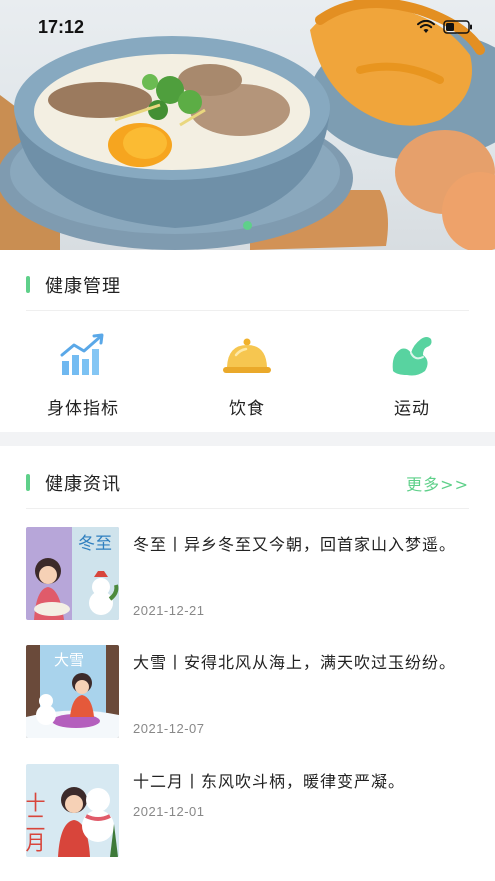 Image resolution: width=495 pixels, height=881 pixels. Describe the element at coordinates (82, 354) in the screenshot. I see `bar-chart-trend-icon` at that location.